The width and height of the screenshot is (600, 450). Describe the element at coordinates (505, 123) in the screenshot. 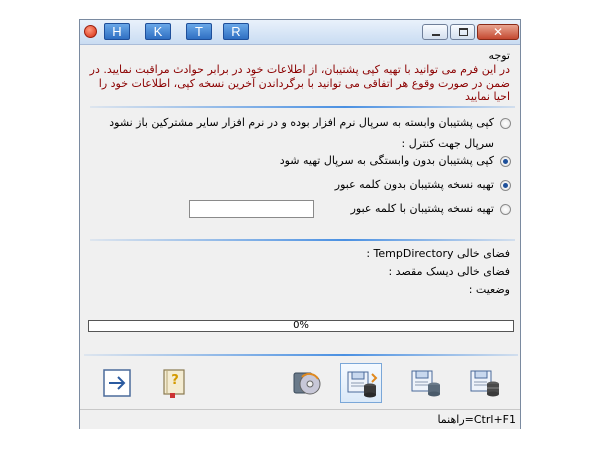

I see `server-dependent-radio` at that location.